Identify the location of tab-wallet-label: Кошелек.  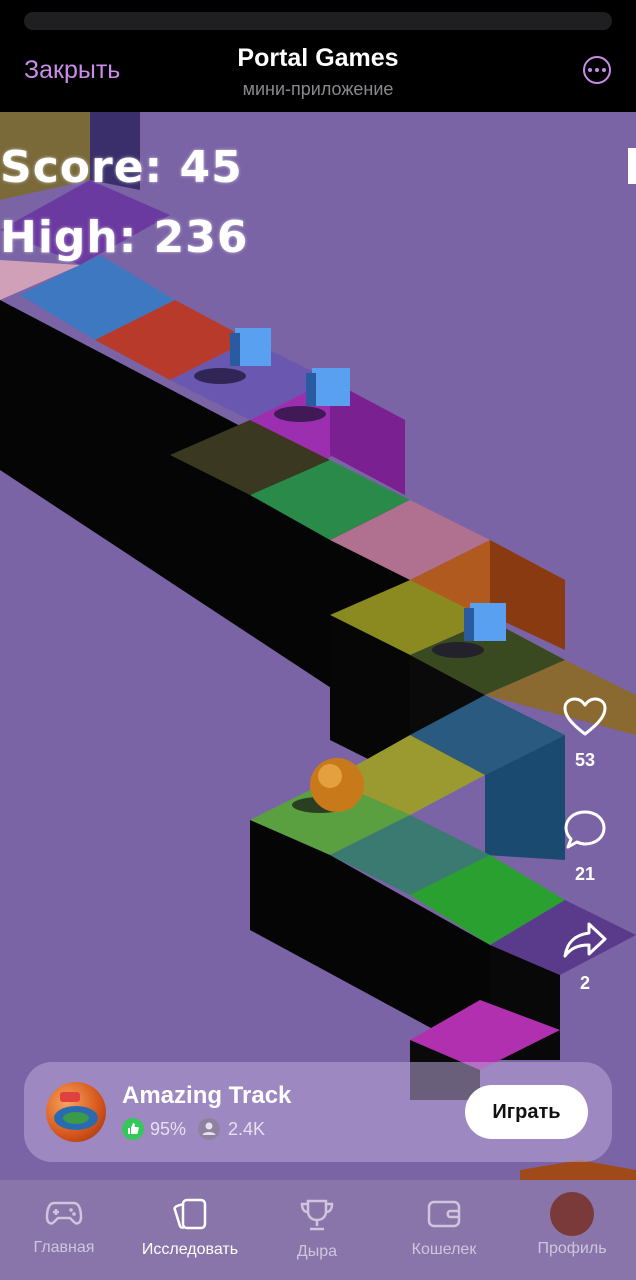
(444, 1249).